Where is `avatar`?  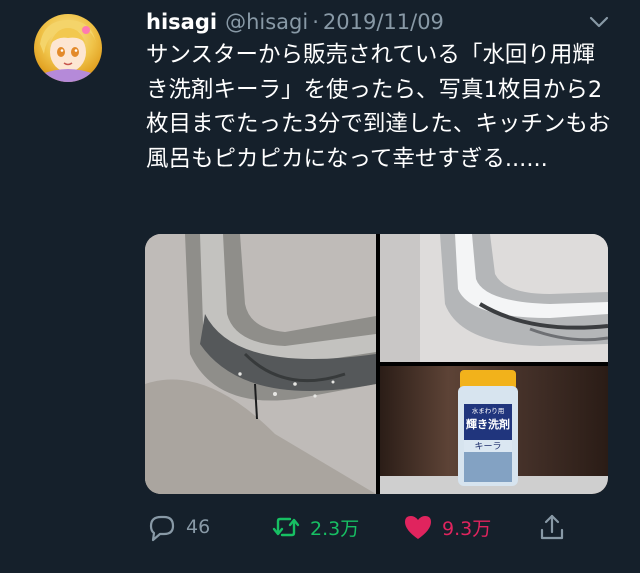 avatar is located at coordinates (68, 48).